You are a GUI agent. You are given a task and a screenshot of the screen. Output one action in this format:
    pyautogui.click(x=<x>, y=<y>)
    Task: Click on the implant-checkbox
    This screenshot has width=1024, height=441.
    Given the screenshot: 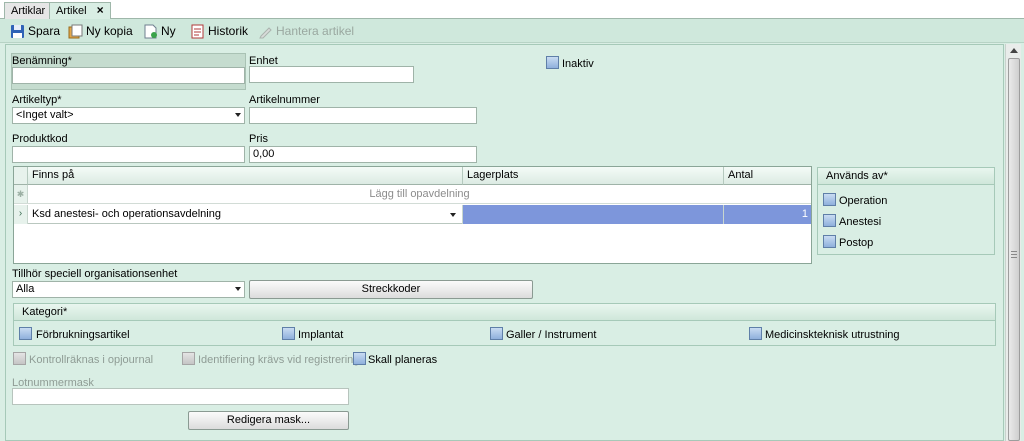 What is the action you would take?
    pyautogui.click(x=288, y=333)
    